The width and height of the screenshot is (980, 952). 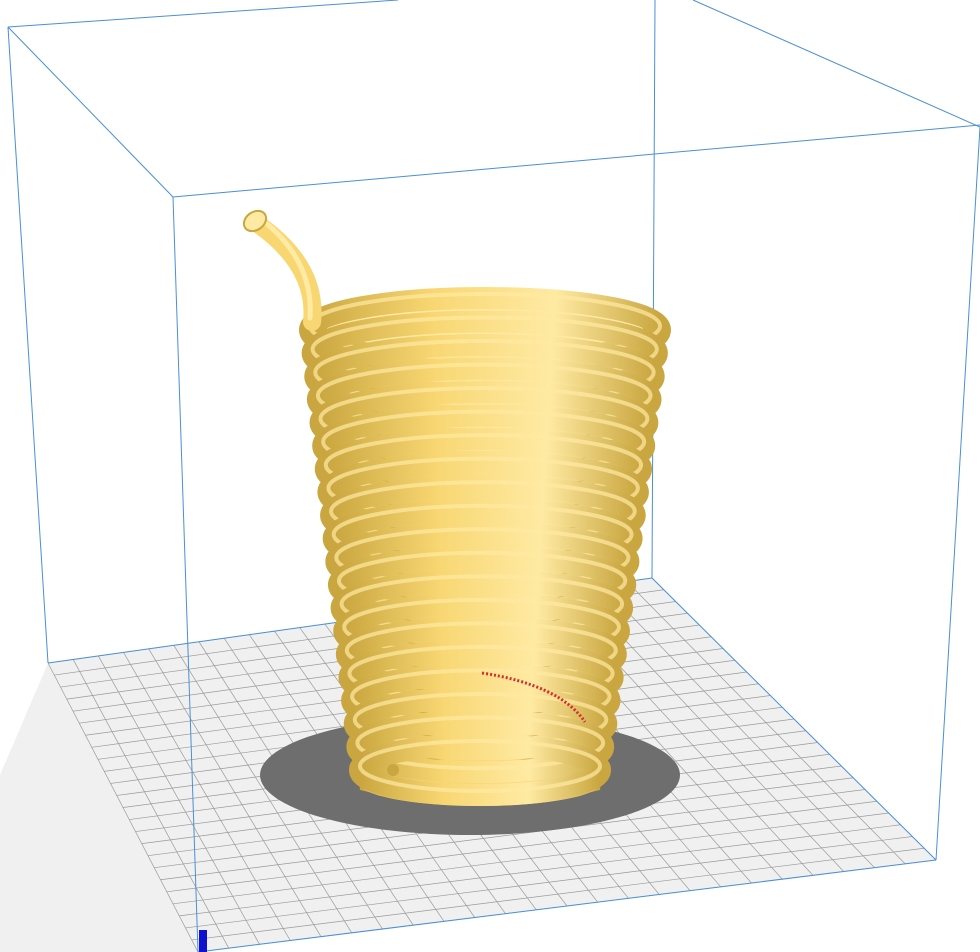 I want to click on volume-edge-front-top, so click(x=576, y=161).